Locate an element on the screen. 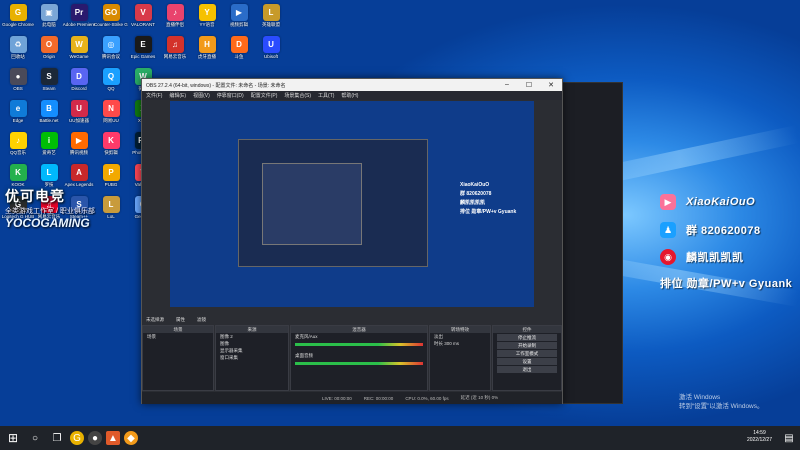 The image size is (800, 450). desktop-icon: ▶ 腾讯视频 is located at coordinates (79, 147).